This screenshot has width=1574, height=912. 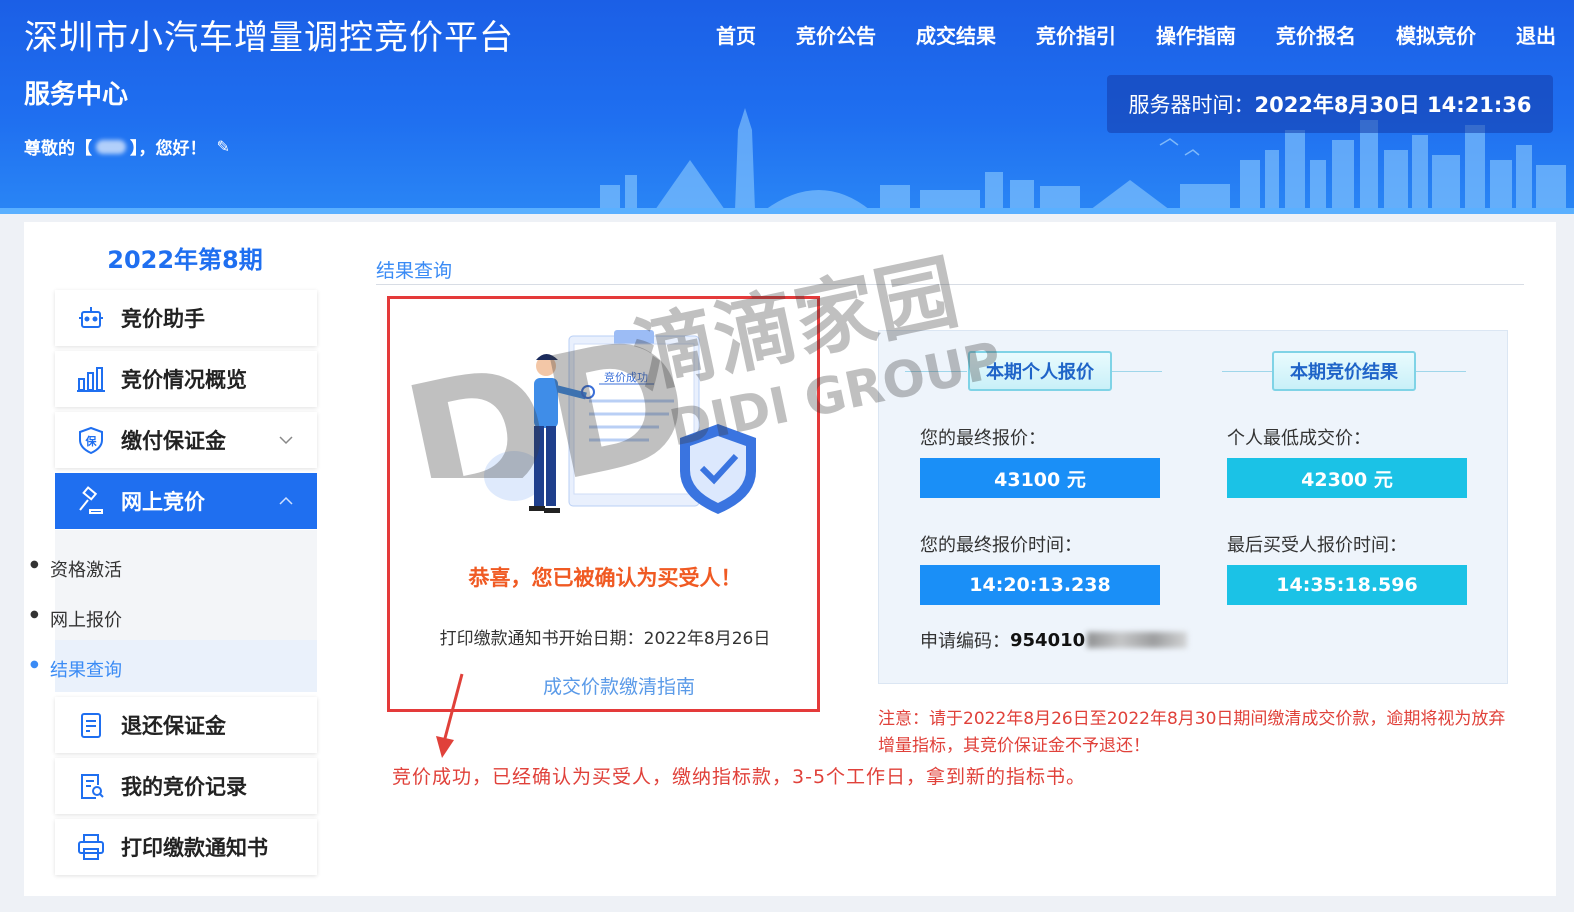 I want to click on bid-success-illustration: 竞价成功, so click(x=620, y=422).